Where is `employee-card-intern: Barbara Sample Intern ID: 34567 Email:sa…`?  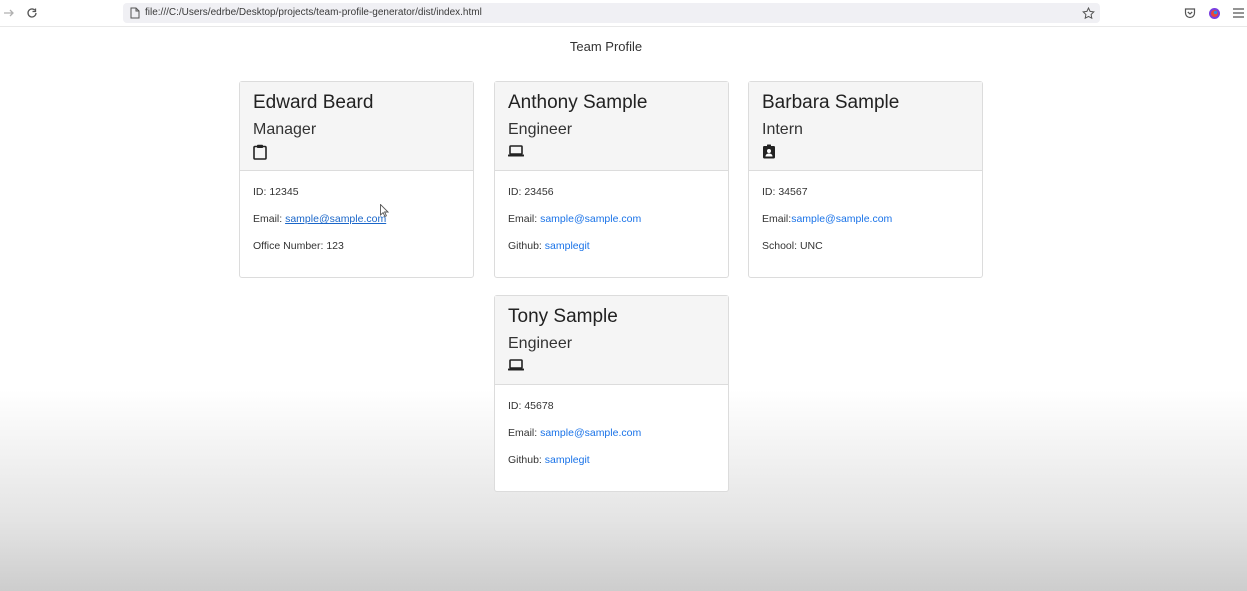 employee-card-intern: Barbara Sample Intern ID: 34567 Email:sa… is located at coordinates (865, 179).